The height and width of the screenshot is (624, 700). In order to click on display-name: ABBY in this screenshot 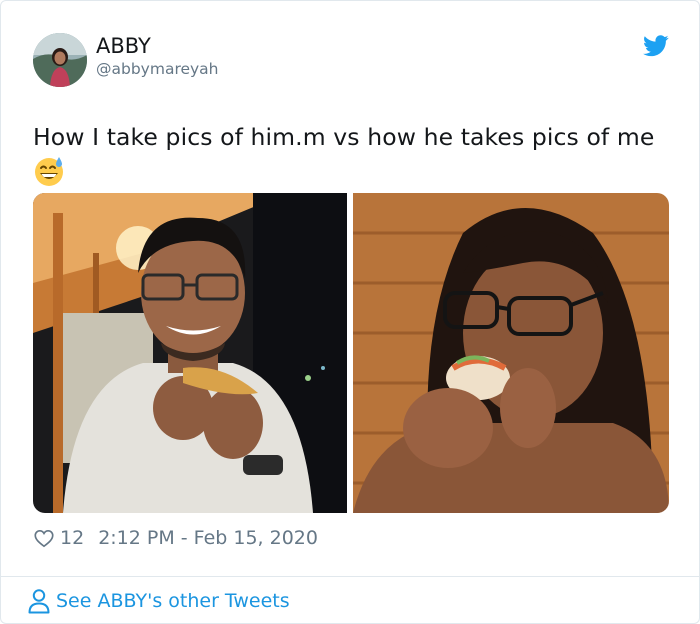, I will do `click(123, 46)`.